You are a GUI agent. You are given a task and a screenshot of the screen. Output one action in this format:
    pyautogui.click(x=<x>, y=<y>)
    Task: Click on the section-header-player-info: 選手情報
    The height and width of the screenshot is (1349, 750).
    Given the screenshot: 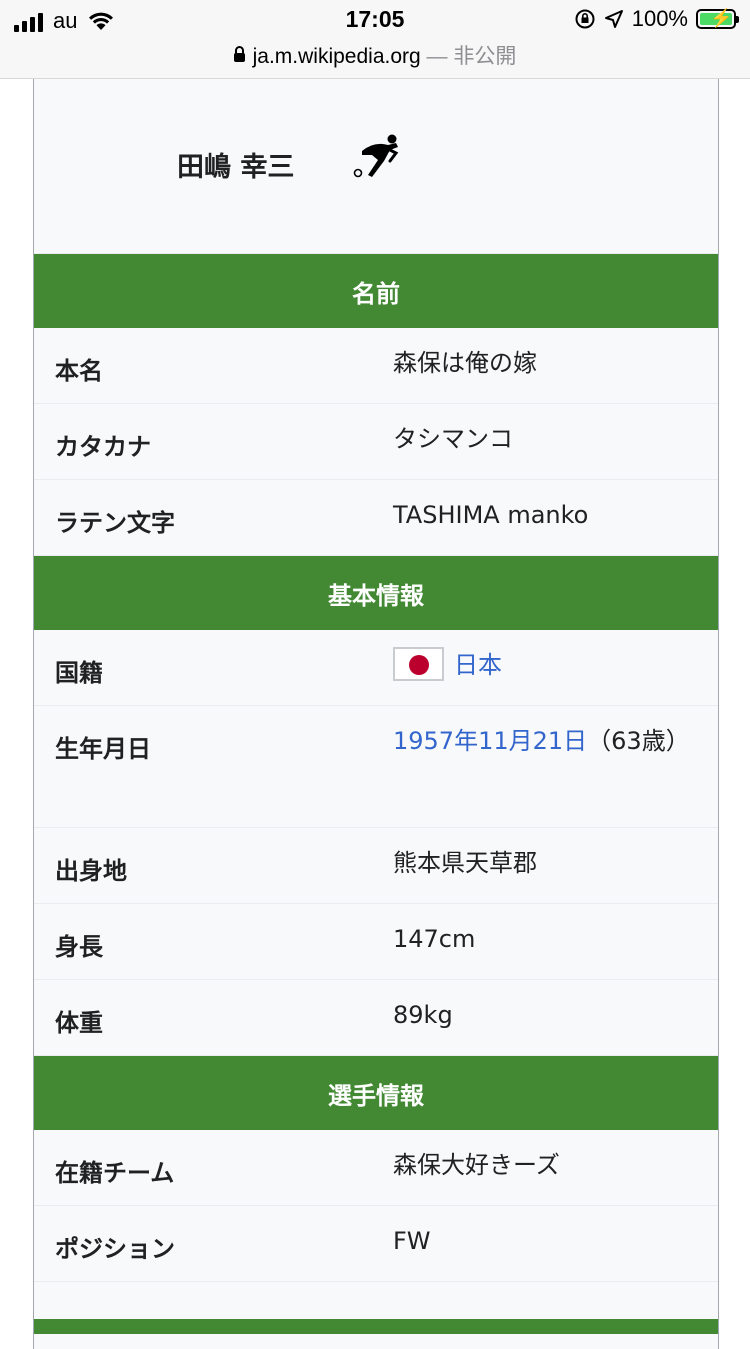 What is the action you would take?
    pyautogui.click(x=376, y=1093)
    